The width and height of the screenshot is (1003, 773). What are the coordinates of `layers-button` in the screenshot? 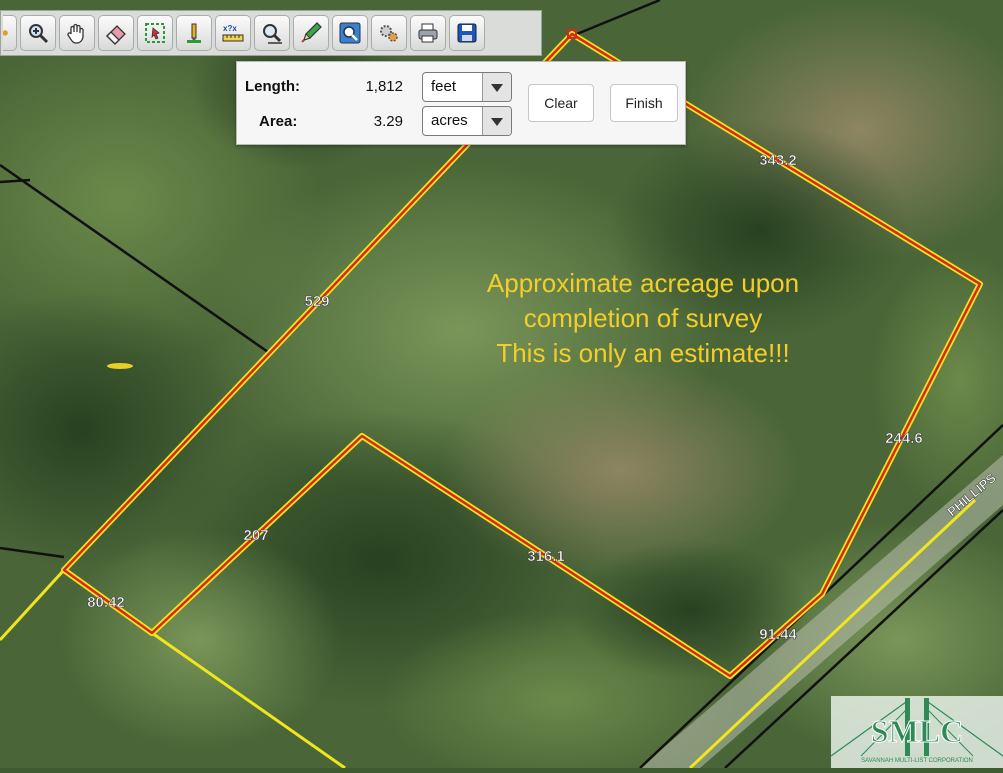 It's located at (389, 33).